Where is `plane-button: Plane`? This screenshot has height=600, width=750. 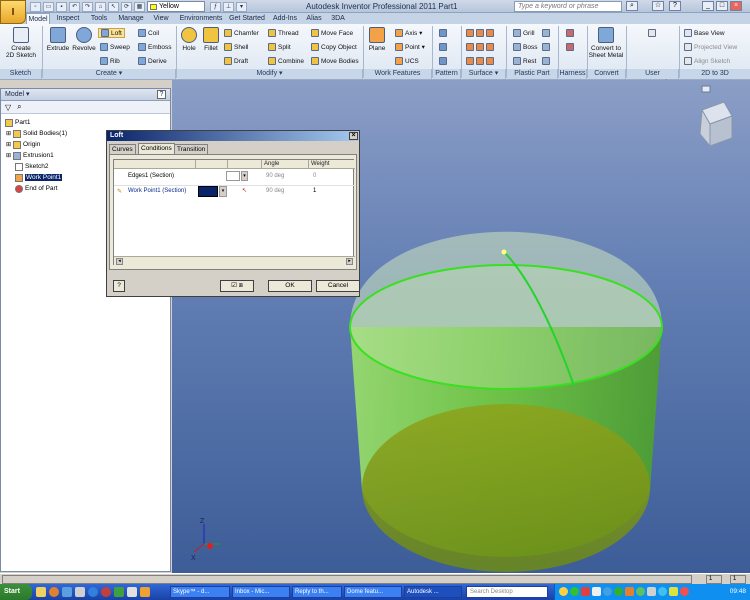 plane-button: Plane is located at coordinates (377, 39).